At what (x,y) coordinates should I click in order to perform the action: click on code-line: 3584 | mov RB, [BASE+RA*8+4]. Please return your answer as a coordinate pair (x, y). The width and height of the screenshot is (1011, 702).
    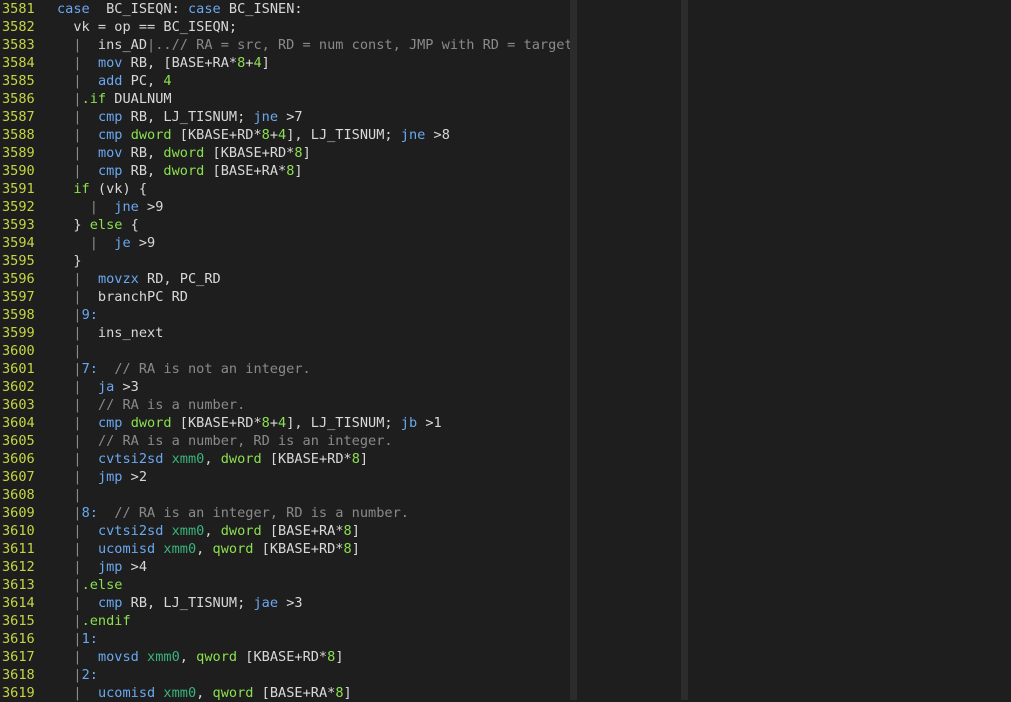
    Looking at the image, I should click on (285, 63).